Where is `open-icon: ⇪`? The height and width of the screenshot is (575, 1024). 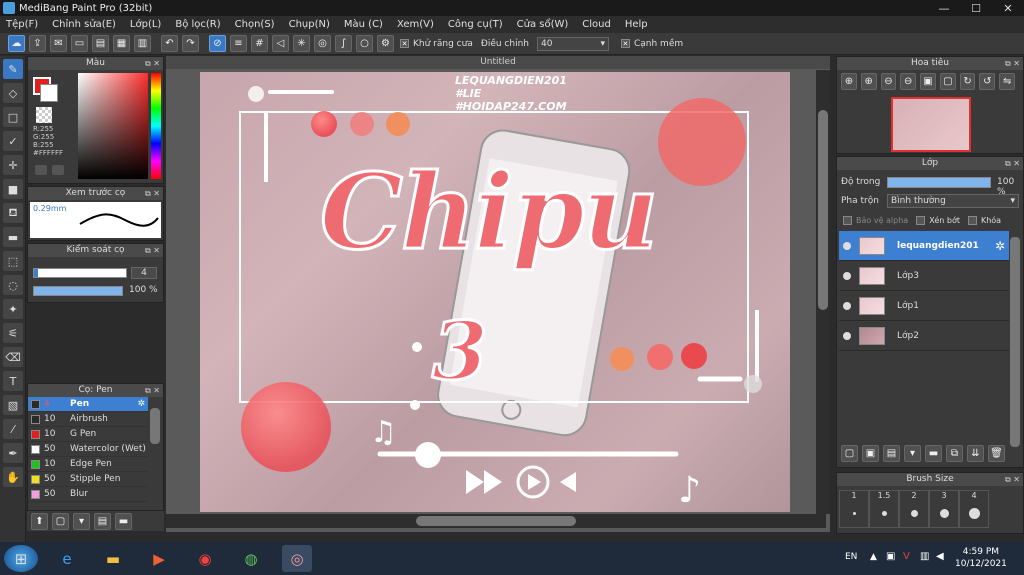
open-icon: ⇪ is located at coordinates (37, 43).